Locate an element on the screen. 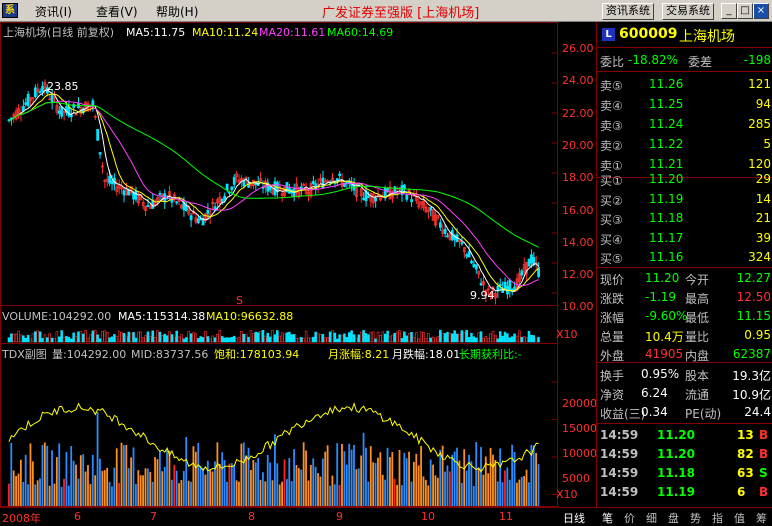 Image resolution: width=772 pixels, height=526 pixels. close-icon: × is located at coordinates (761, 11).